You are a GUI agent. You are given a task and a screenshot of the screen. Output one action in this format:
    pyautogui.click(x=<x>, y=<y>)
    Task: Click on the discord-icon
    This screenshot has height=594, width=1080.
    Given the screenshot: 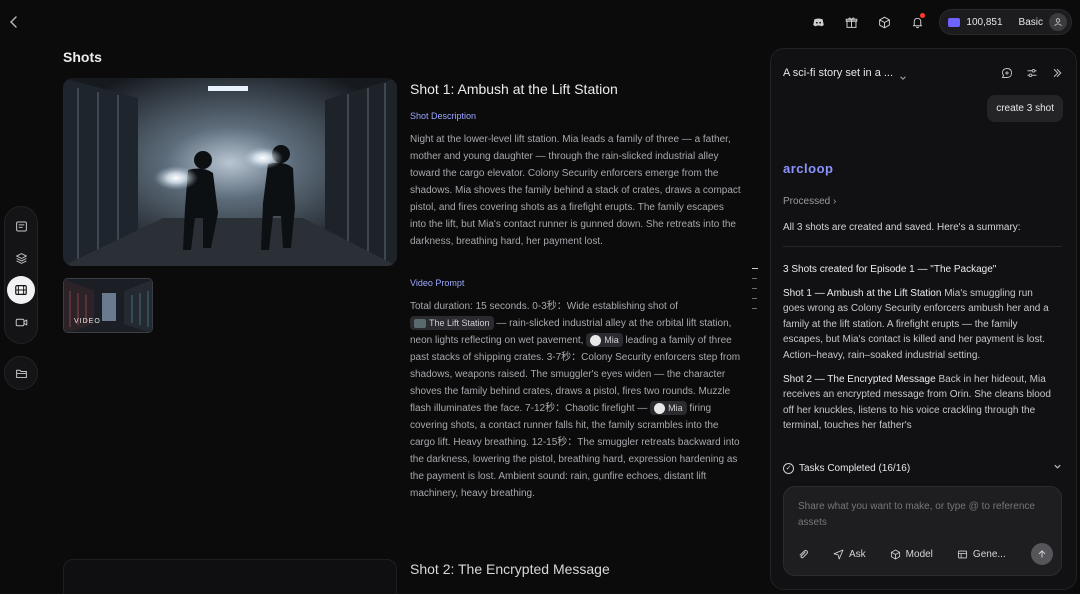 What is the action you would take?
    pyautogui.click(x=818, y=22)
    